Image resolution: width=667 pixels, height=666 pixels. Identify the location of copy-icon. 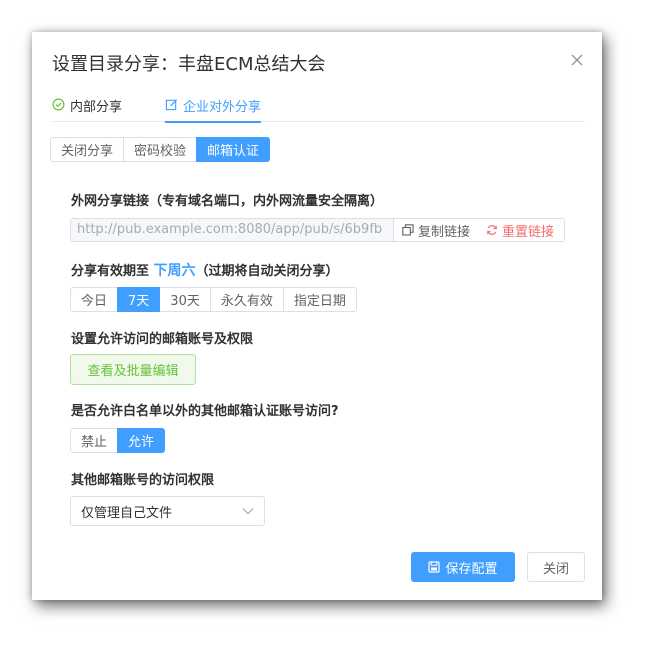
(408, 230).